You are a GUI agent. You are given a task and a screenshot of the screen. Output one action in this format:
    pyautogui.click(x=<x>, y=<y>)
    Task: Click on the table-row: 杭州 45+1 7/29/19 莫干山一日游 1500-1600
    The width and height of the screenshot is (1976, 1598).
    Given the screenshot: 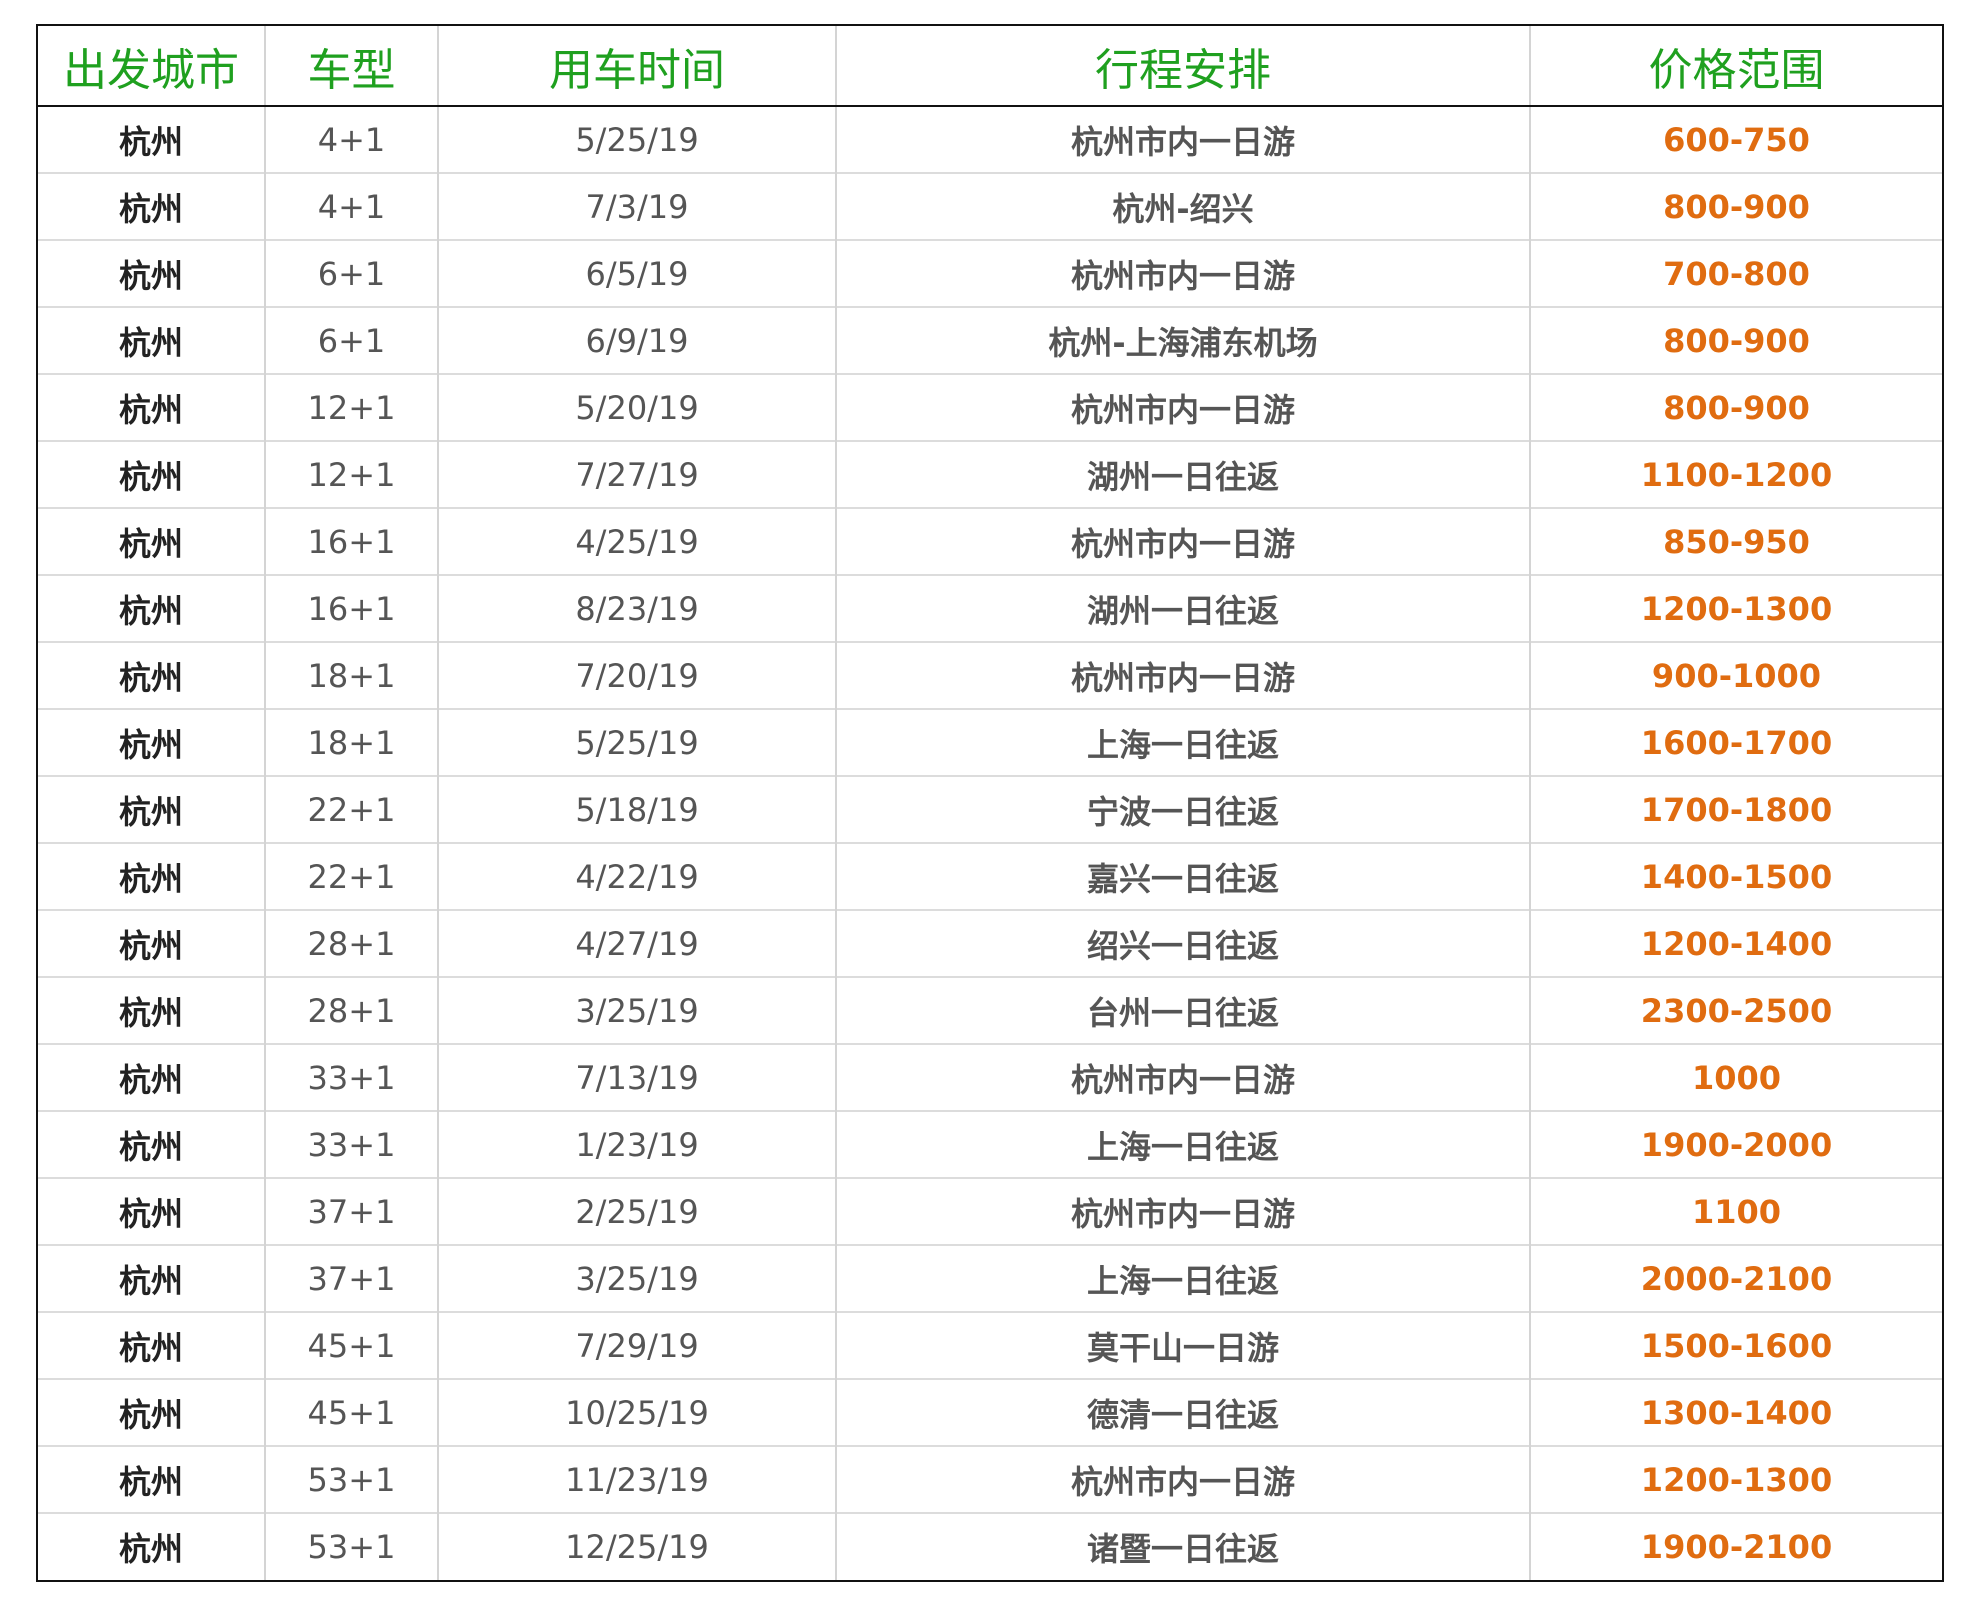 What is the action you would take?
    pyautogui.click(x=990, y=1345)
    